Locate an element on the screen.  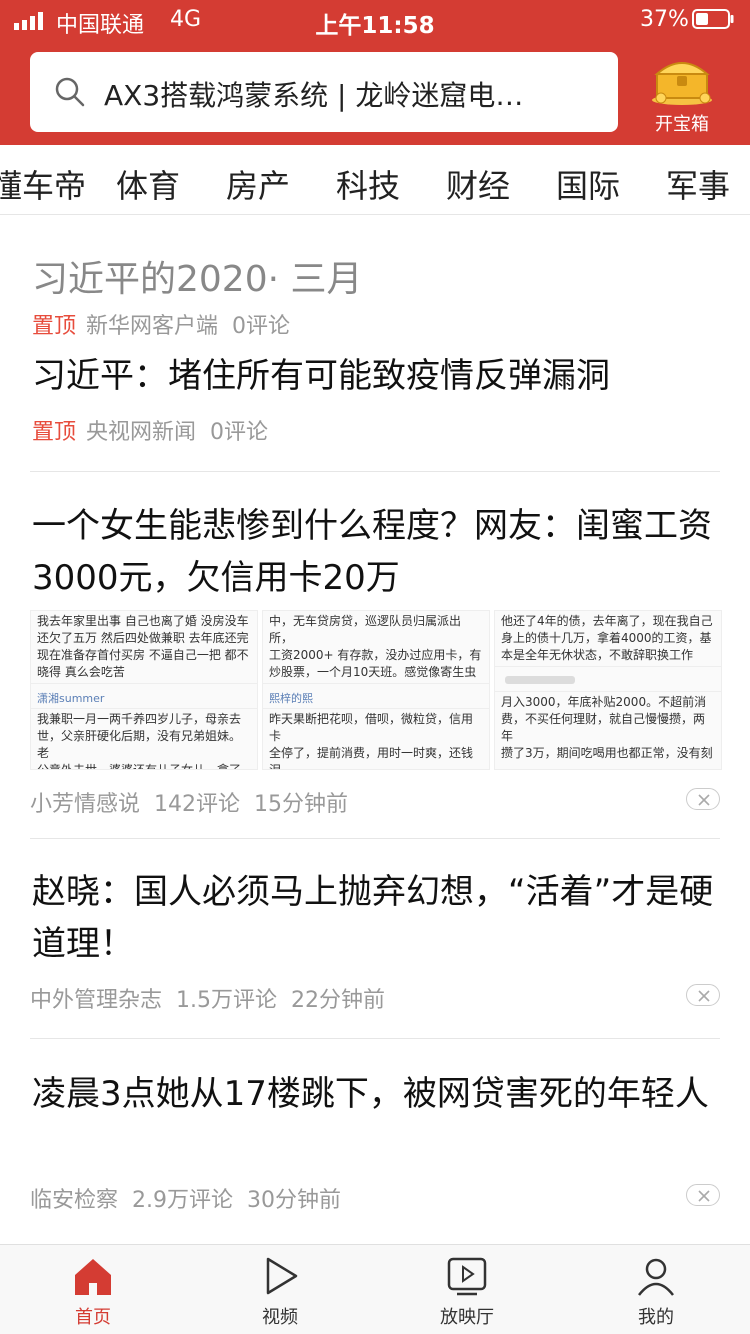
article-meta: 临安检察 2.9万评论 30分钟前 is located at coordinates (192, 1198).